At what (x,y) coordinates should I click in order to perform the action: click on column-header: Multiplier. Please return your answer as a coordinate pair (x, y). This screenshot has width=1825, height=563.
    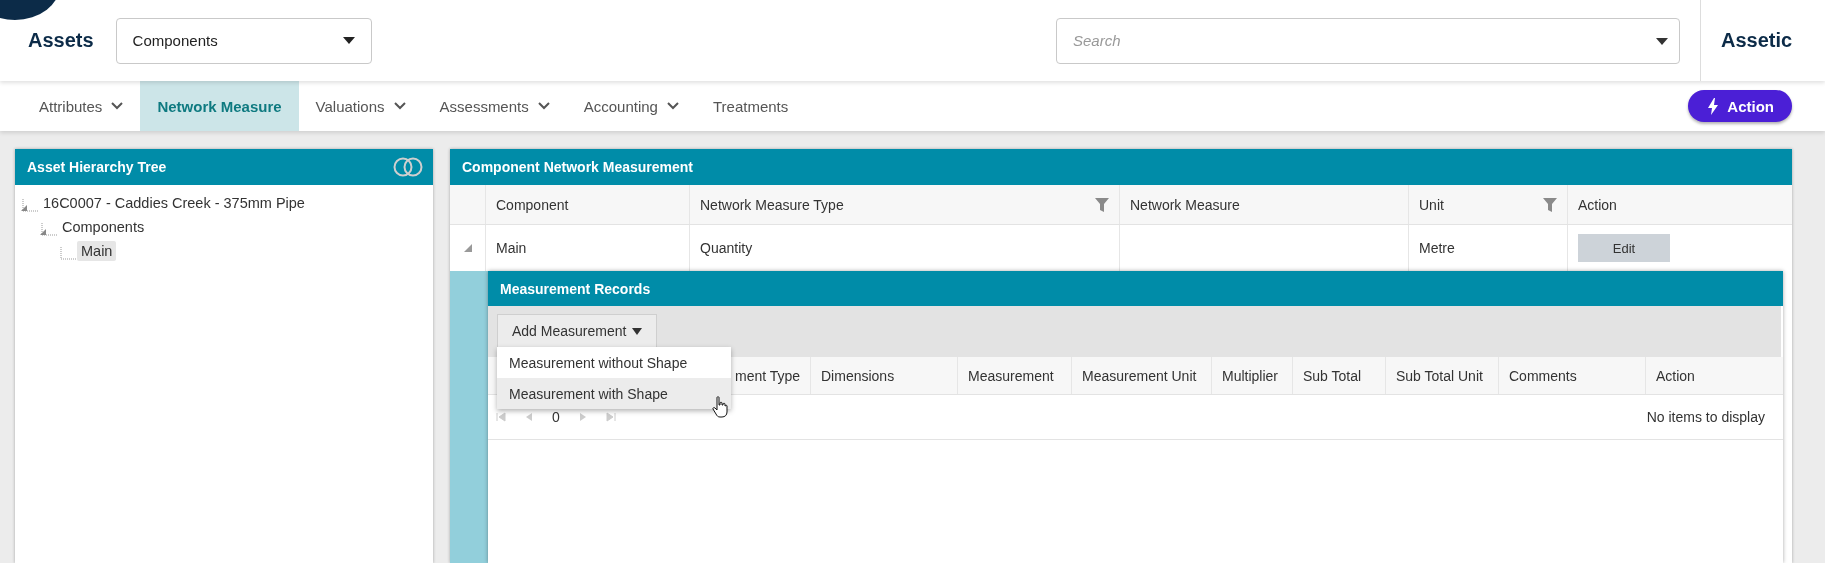
    Looking at the image, I should click on (1250, 375).